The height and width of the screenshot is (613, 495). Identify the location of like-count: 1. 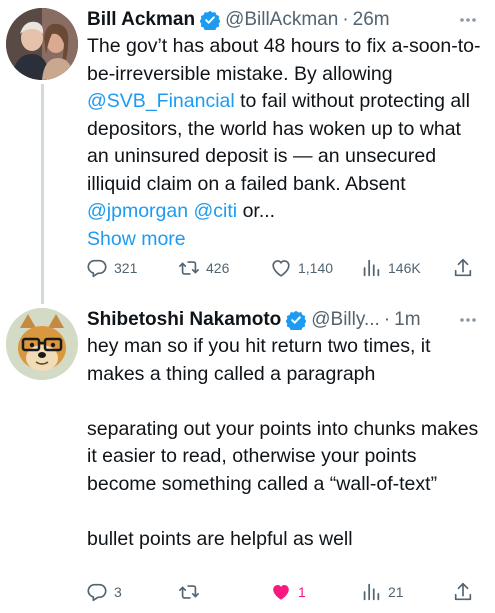
(302, 592).